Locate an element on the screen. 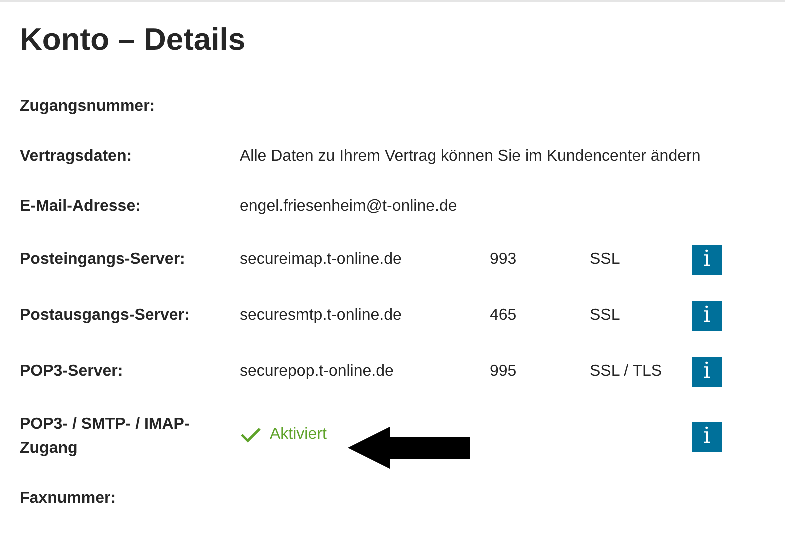 The height and width of the screenshot is (536, 785). port-number: 465 is located at coordinates (503, 315).